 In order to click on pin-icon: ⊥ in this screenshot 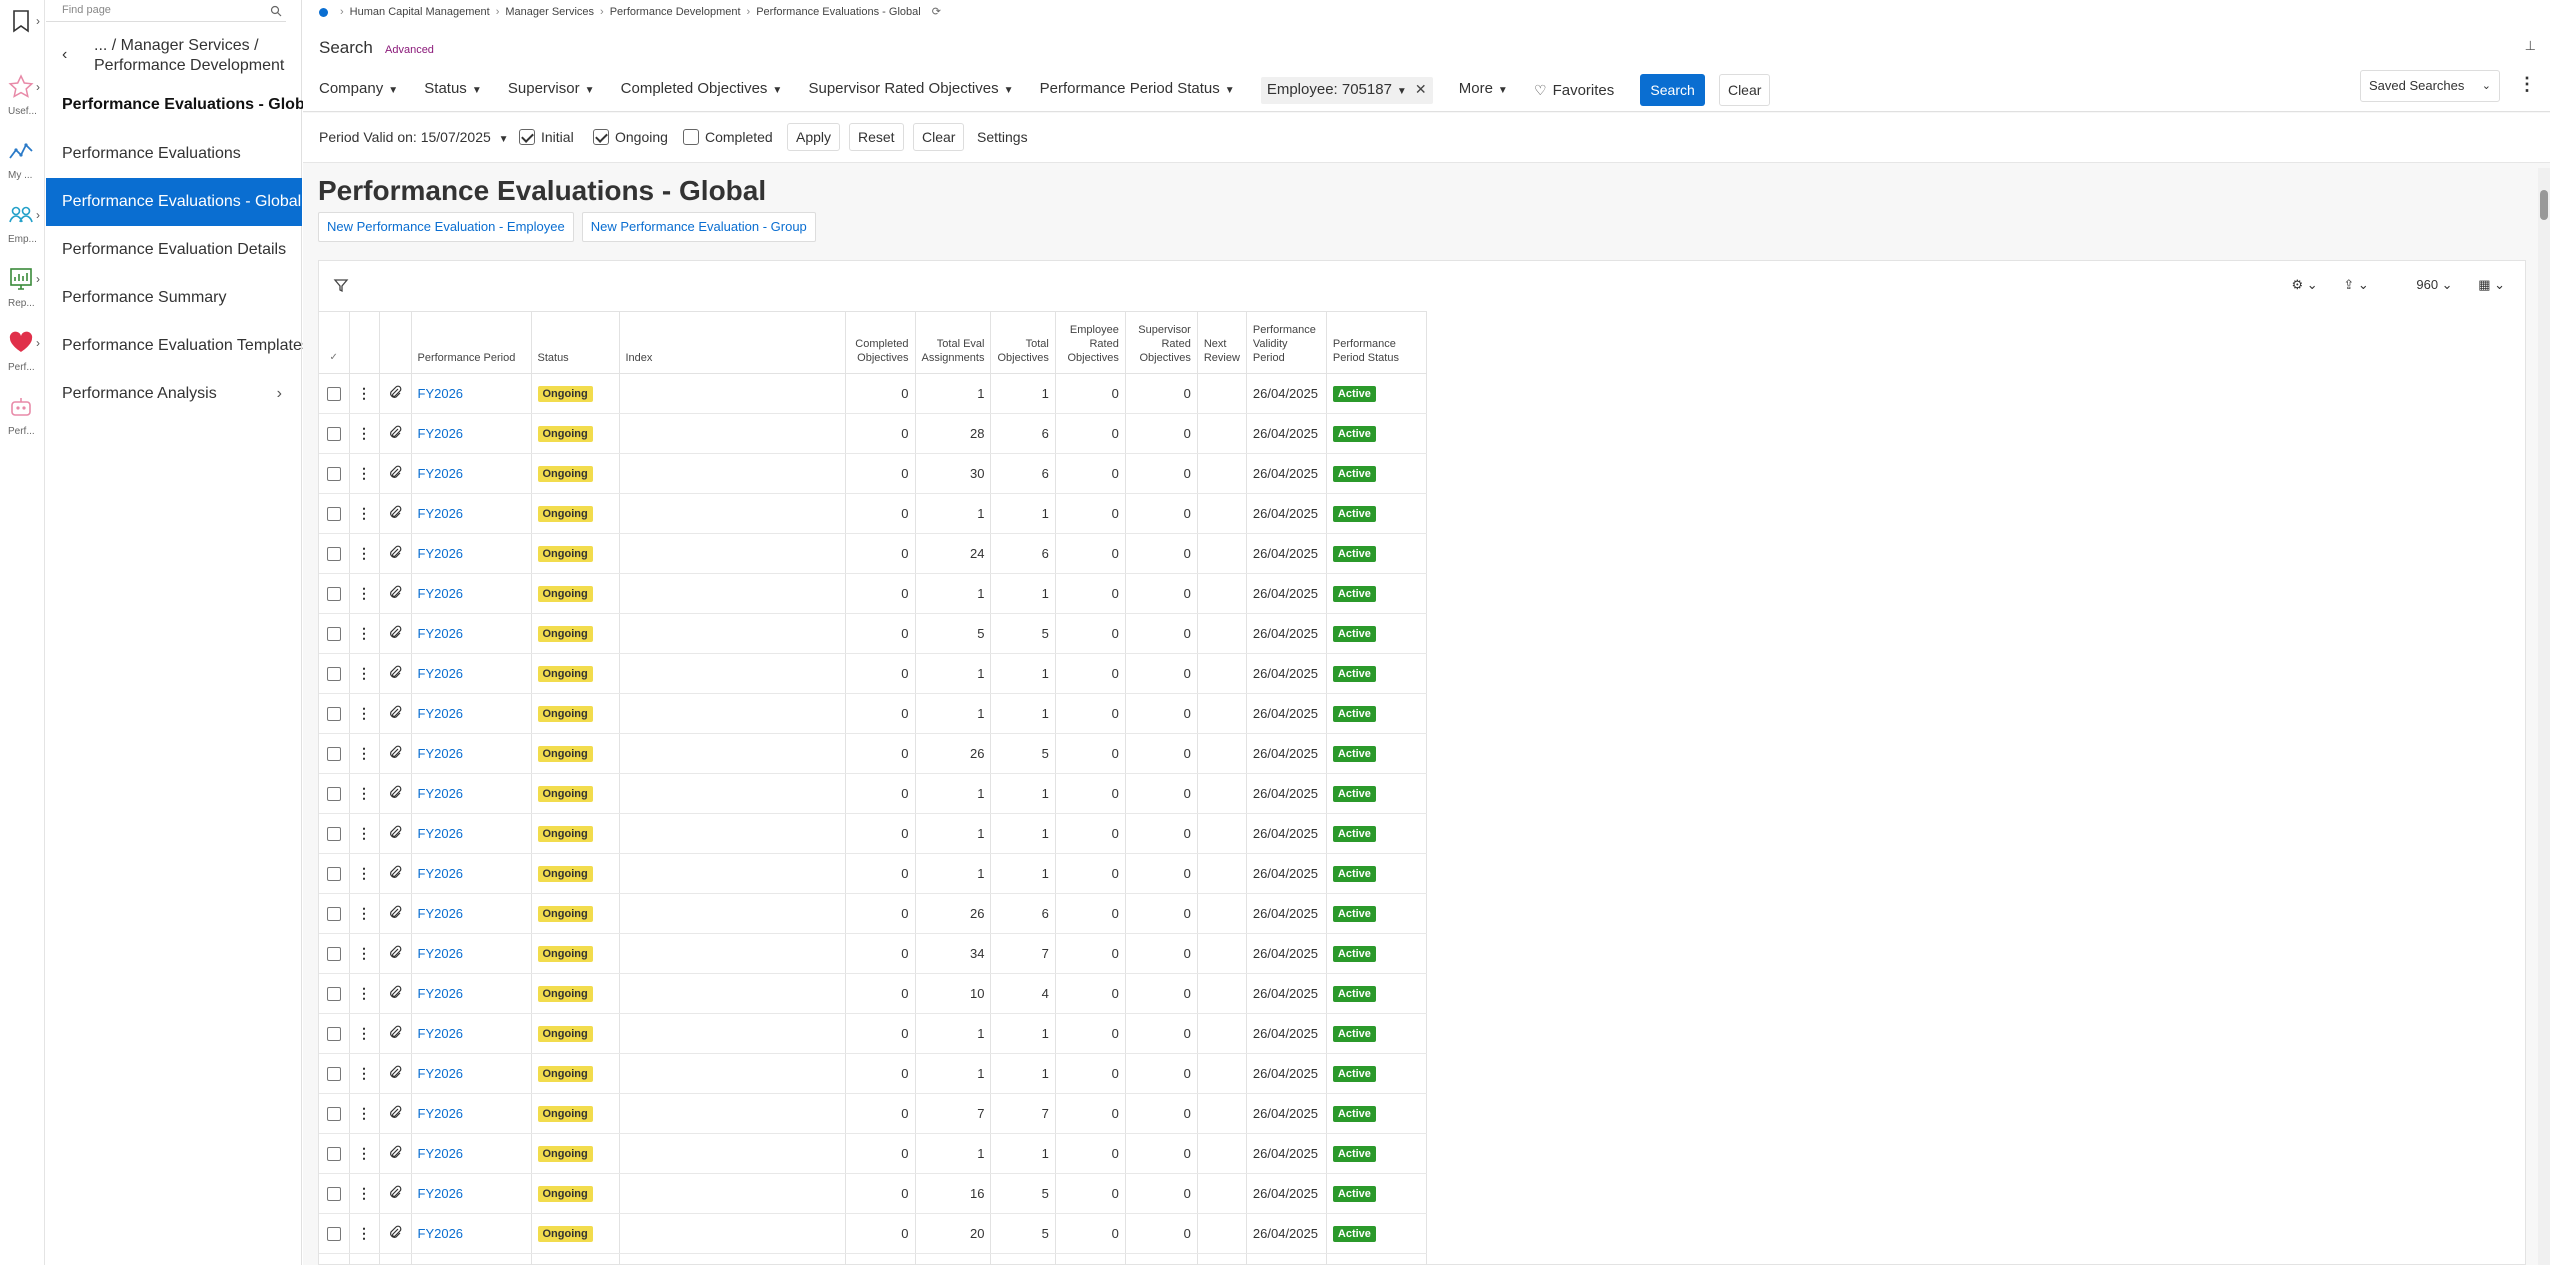, I will do `click(2530, 46)`.